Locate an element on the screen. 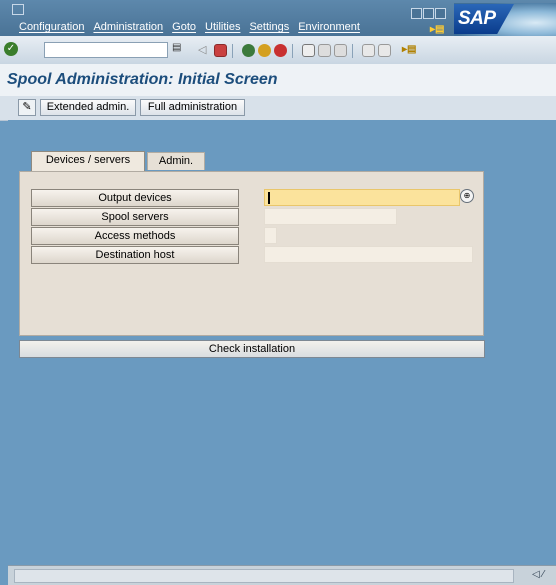 The height and width of the screenshot is (585, 556). destination-host-button: Destination host is located at coordinates (135, 255).